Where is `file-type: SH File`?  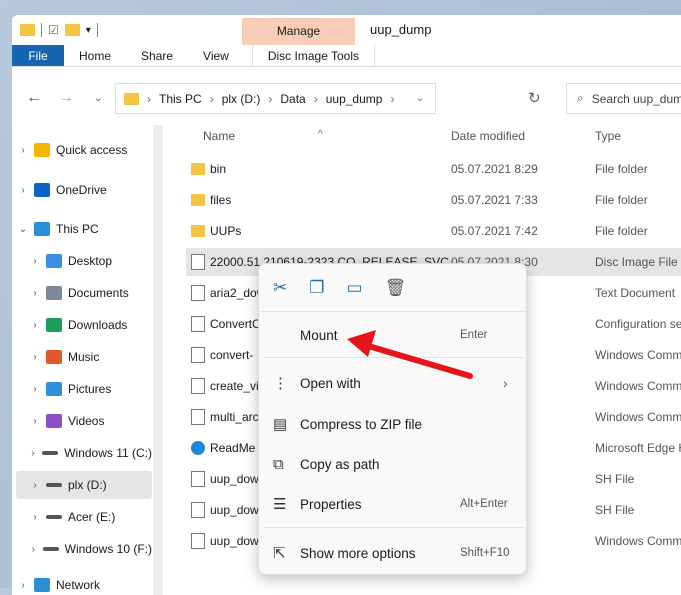
file-type: SH File is located at coordinates (615, 510).